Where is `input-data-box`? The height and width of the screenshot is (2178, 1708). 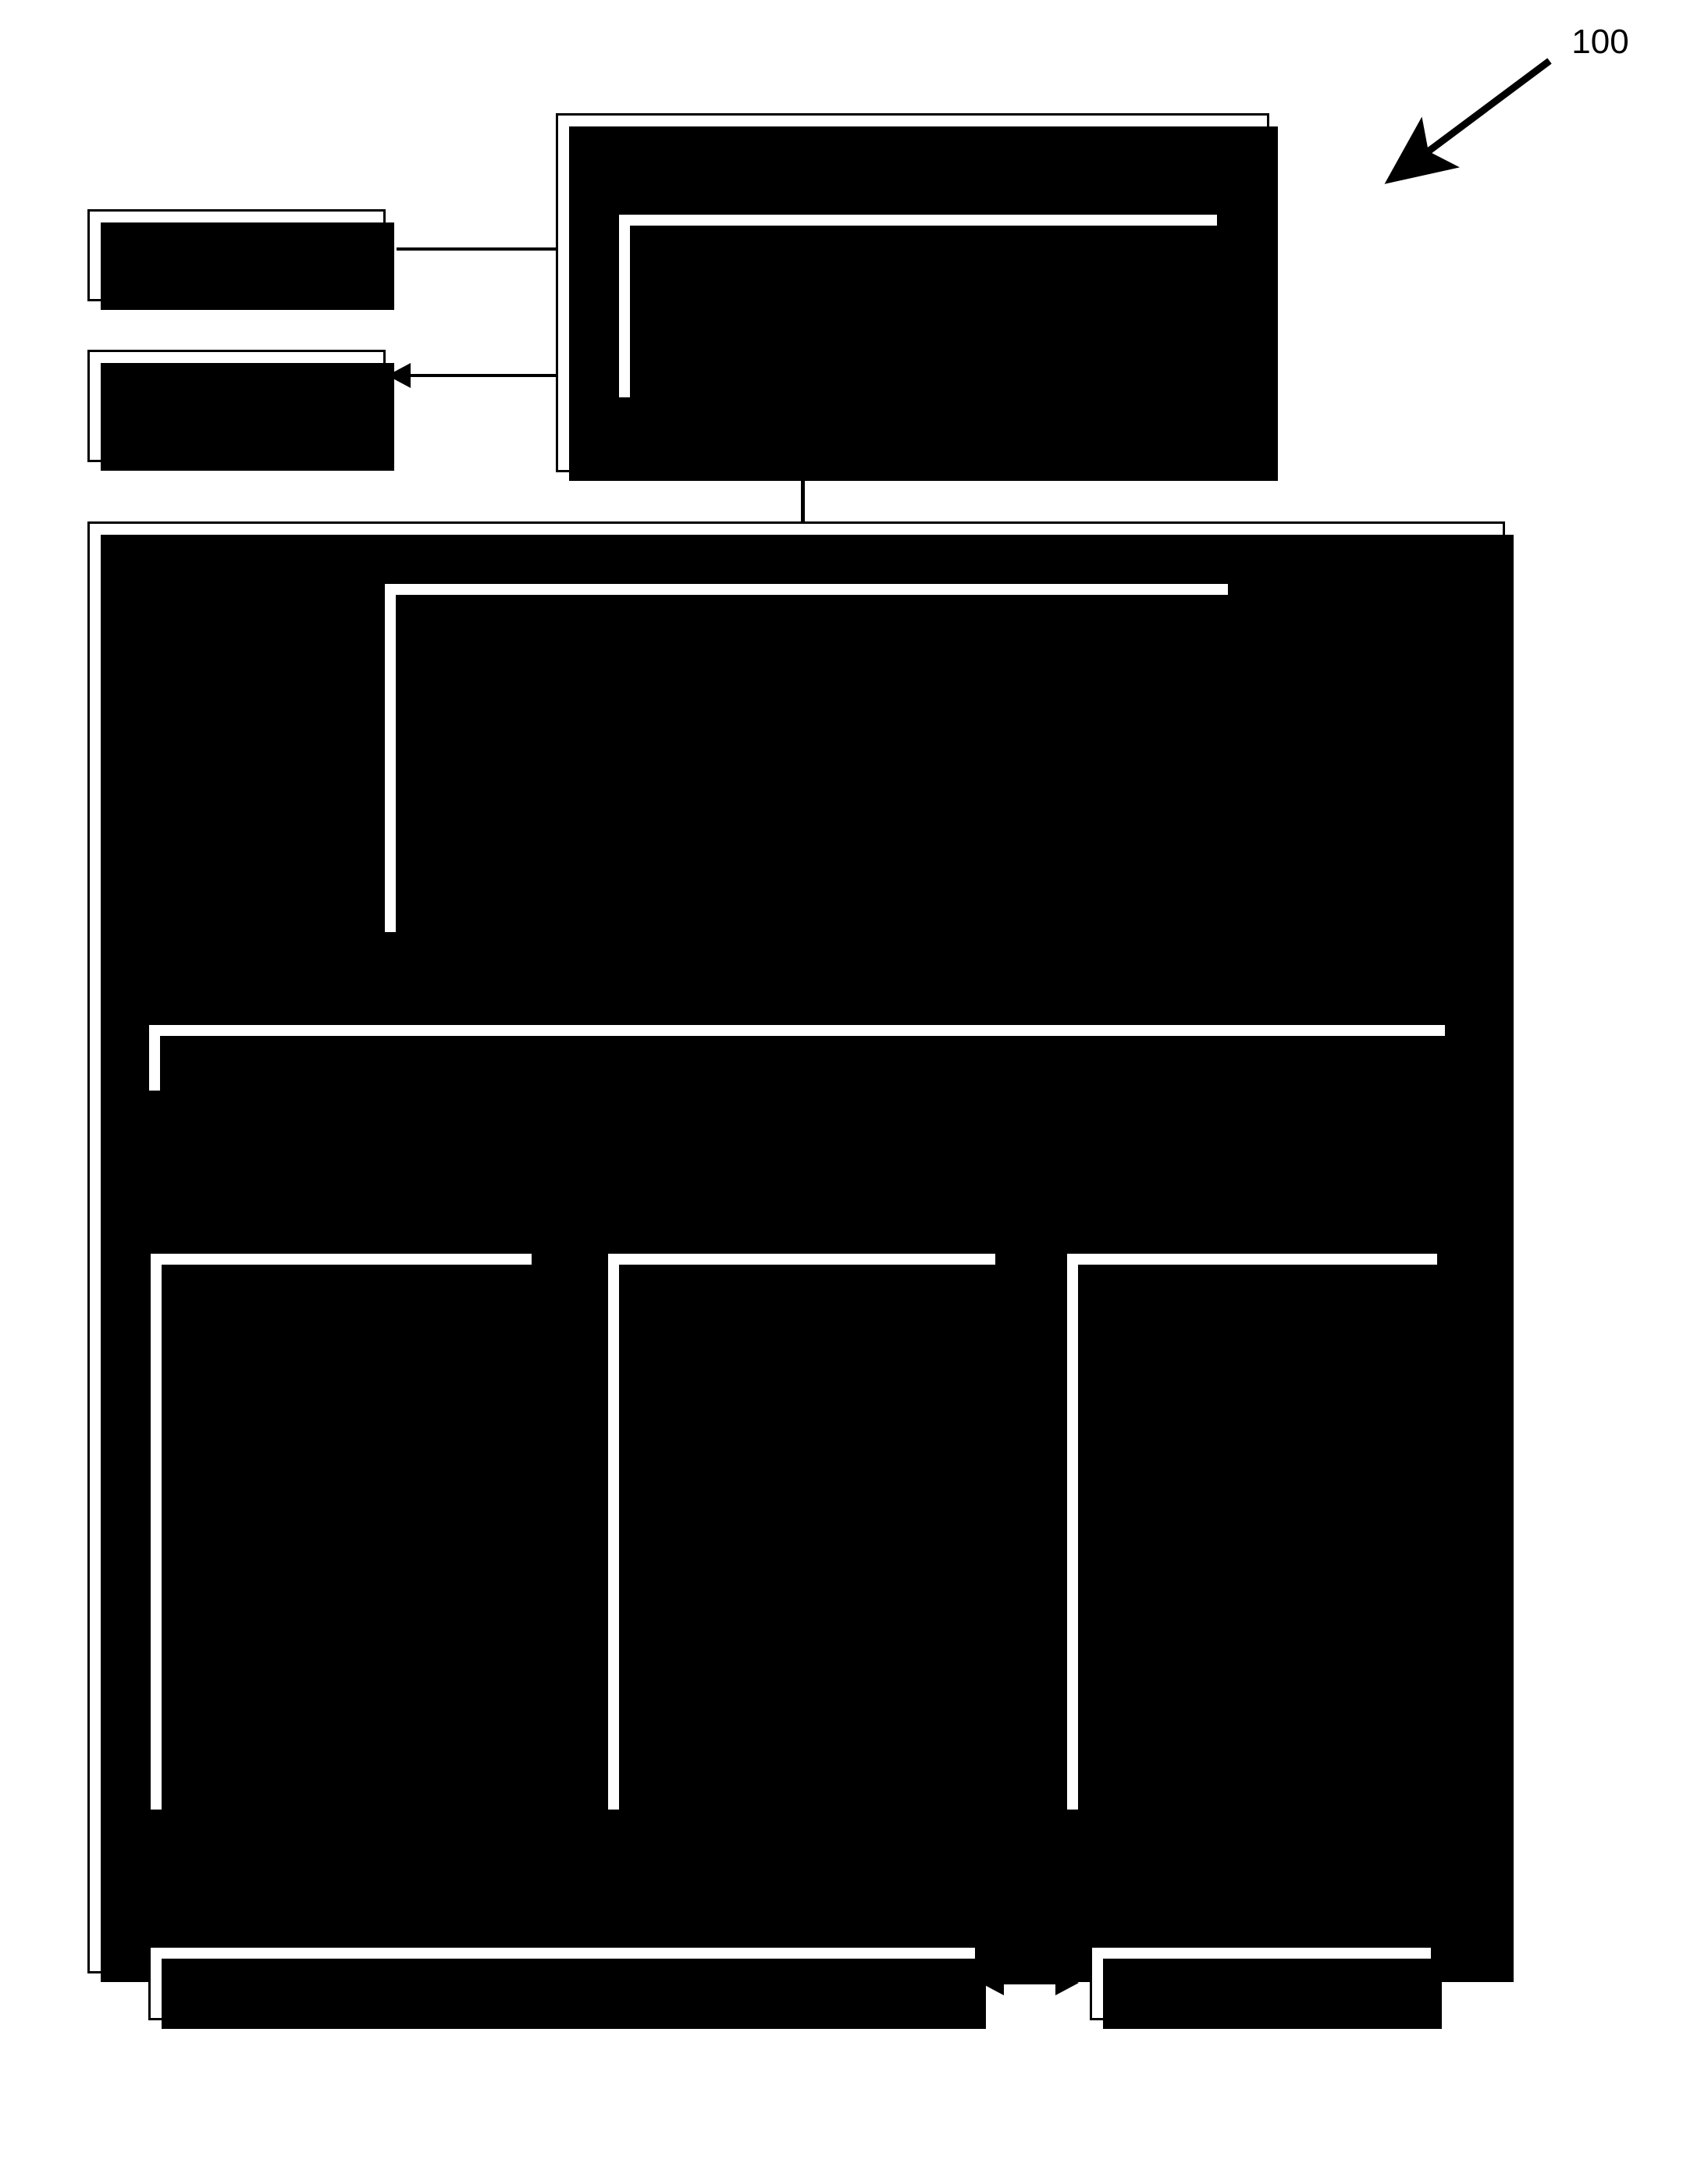 input-data-box is located at coordinates (241, 259).